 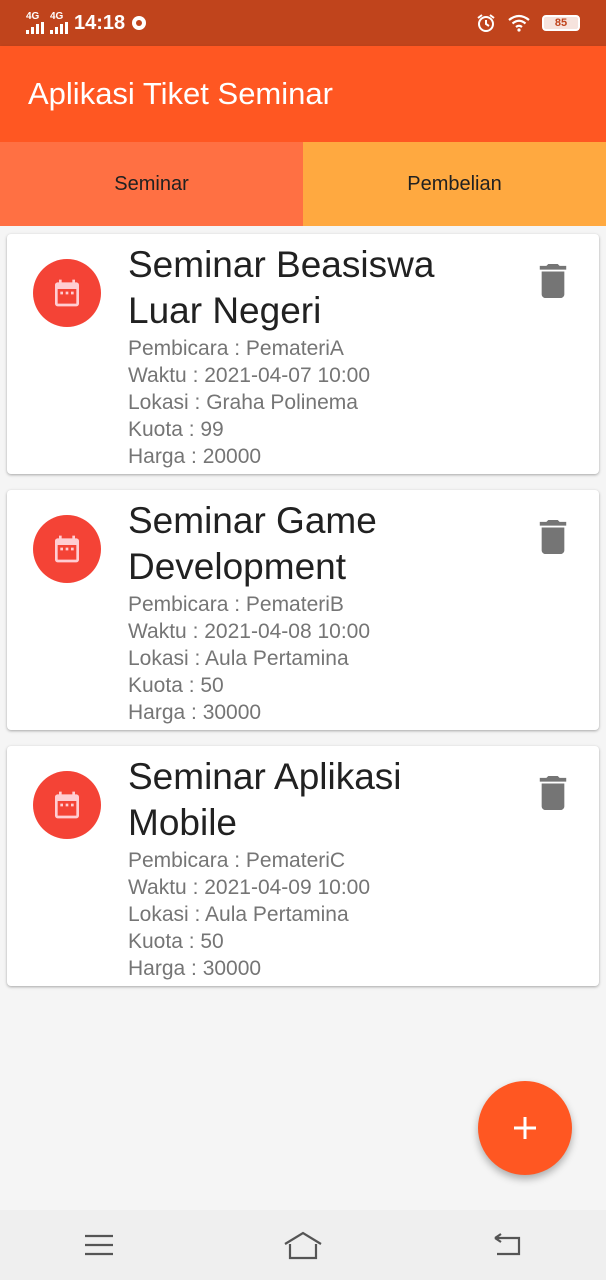 I want to click on home-icon, so click(x=303, y=1245).